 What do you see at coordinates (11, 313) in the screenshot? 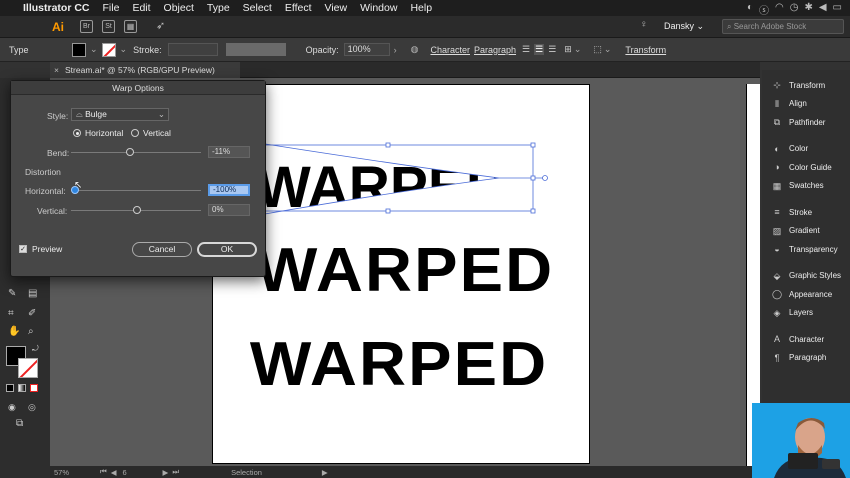
I see `artboard-tool-icon: ⌗` at bounding box center [11, 313].